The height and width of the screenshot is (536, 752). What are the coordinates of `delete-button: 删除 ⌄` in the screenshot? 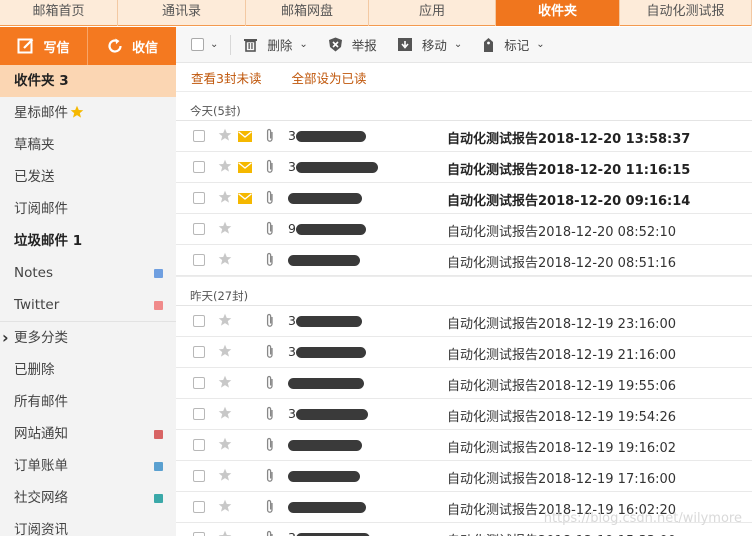 It's located at (275, 44).